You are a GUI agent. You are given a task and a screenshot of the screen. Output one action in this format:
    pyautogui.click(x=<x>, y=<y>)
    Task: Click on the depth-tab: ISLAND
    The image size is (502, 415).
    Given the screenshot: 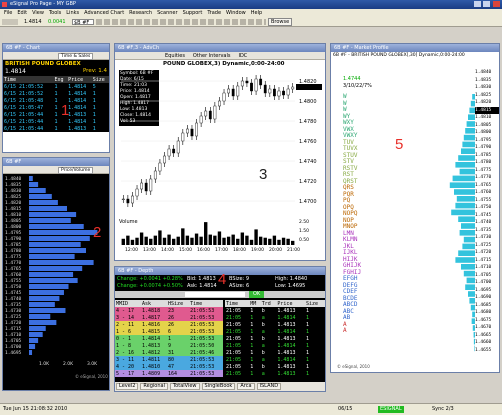 What is the action you would take?
    pyautogui.click(x=269, y=386)
    